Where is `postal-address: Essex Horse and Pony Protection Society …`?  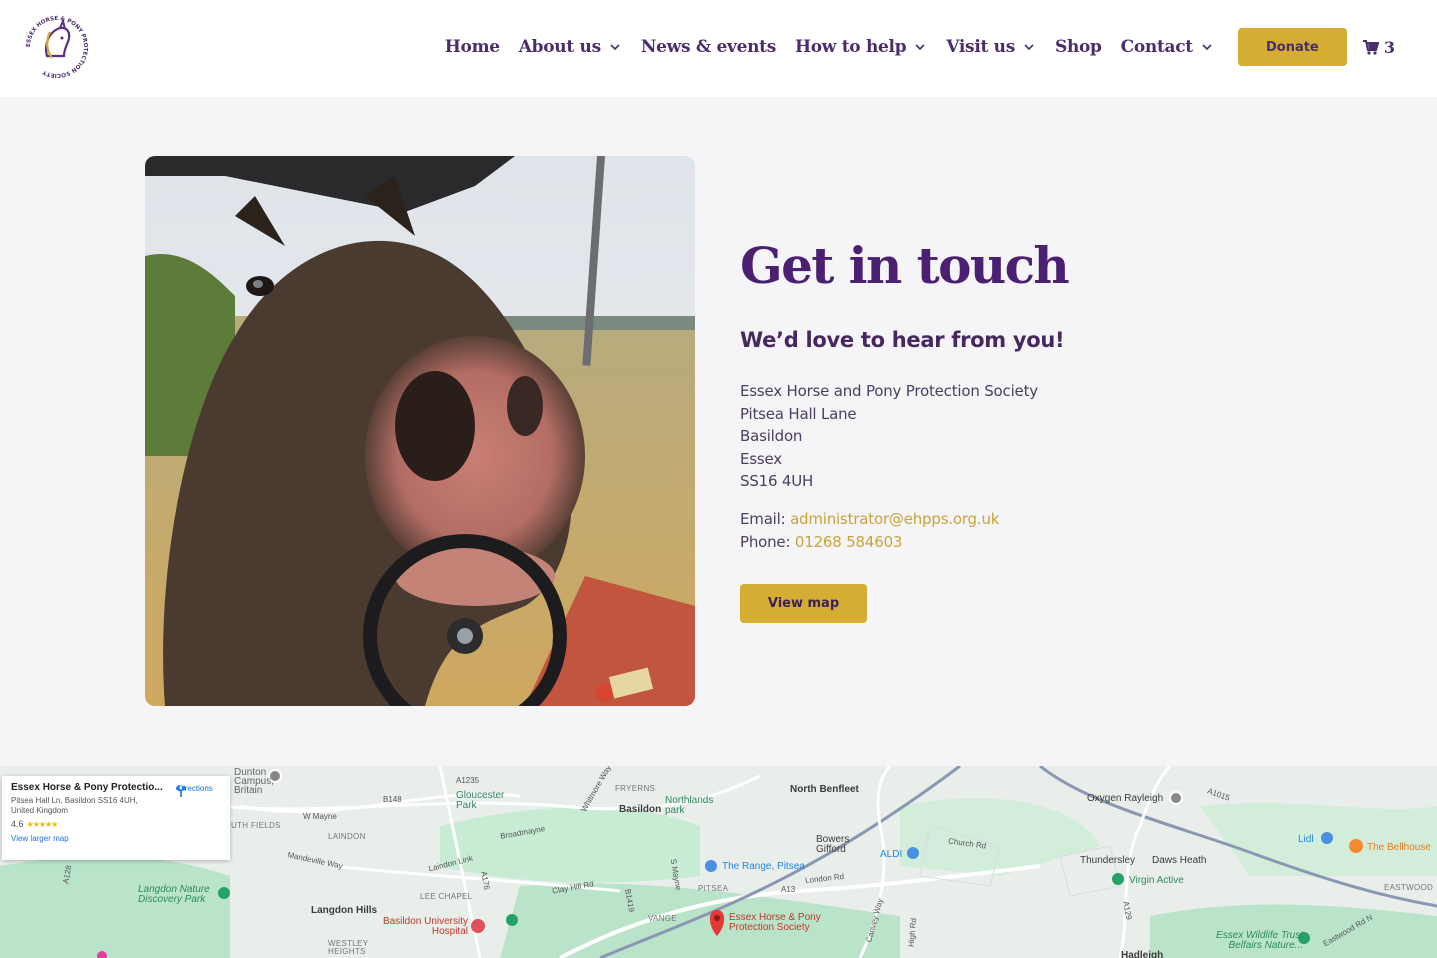
postal-address: Essex Horse and Pony Protection Society … is located at coordinates (1040, 436).